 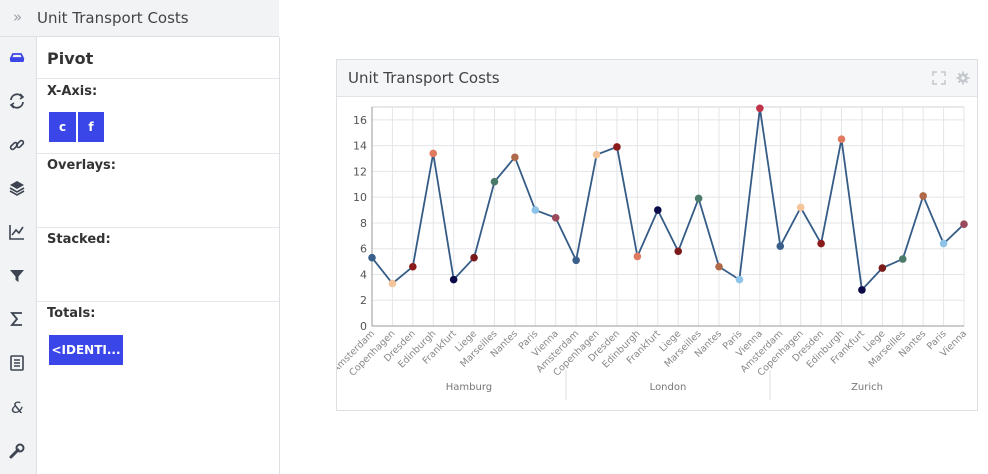 What do you see at coordinates (657, 78) in the screenshot?
I see `chart-header: Unit Transport Costs` at bounding box center [657, 78].